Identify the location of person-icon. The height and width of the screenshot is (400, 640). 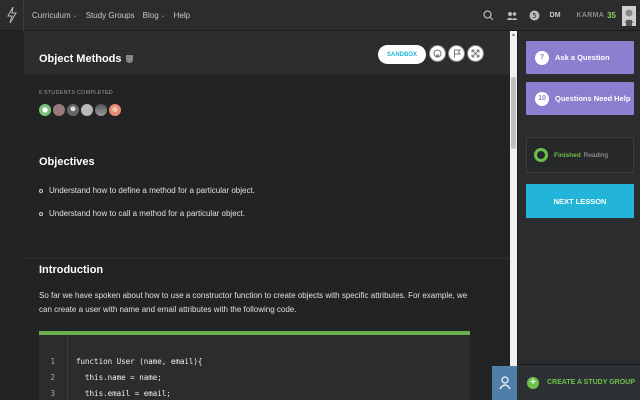
(504, 383).